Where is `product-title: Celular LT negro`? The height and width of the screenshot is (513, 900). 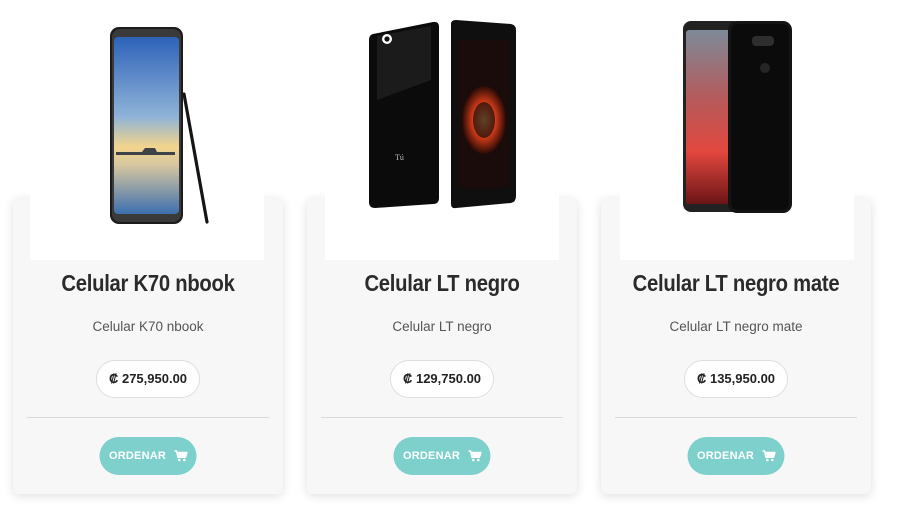 product-title: Celular LT negro is located at coordinates (442, 283).